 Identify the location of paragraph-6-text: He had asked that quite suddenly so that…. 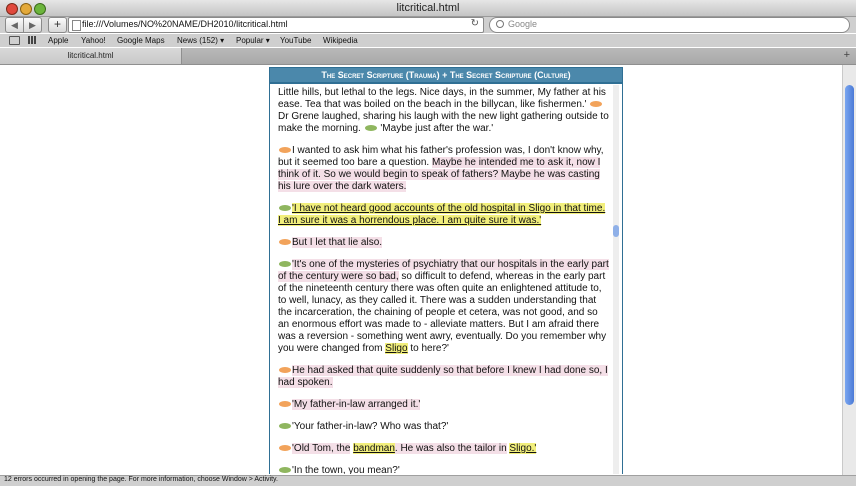
(443, 376).